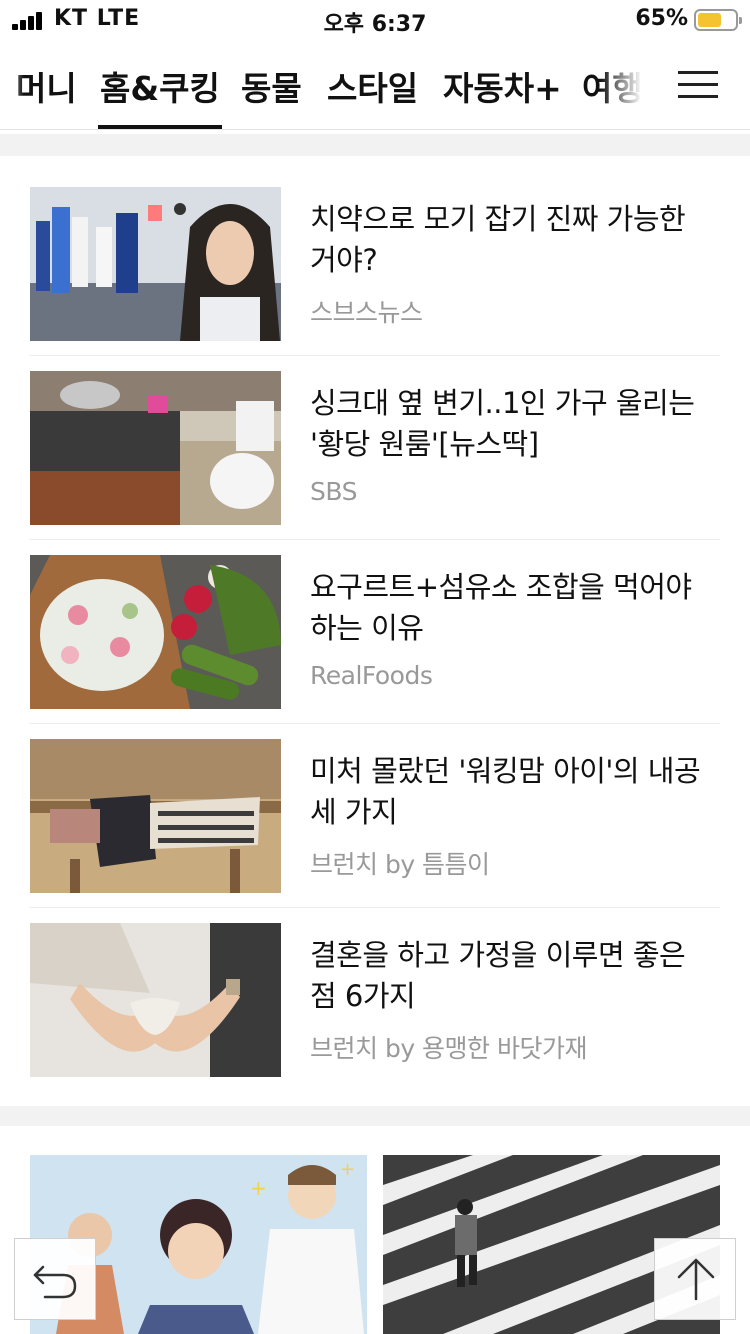 This screenshot has width=750, height=1334. Describe the element at coordinates (449, 1048) in the screenshot. I see `news-source: 브런치 by 용맹한 바닷가재` at that location.